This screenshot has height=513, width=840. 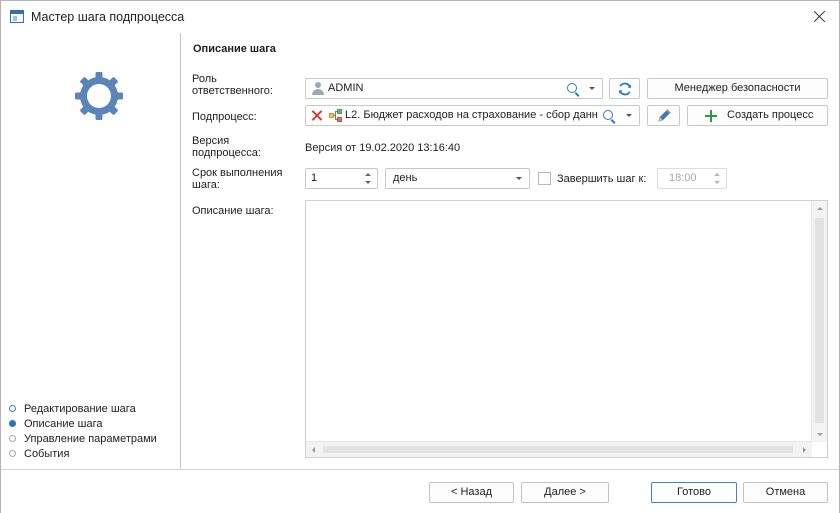 I want to click on process-icon, so click(x=335, y=115).